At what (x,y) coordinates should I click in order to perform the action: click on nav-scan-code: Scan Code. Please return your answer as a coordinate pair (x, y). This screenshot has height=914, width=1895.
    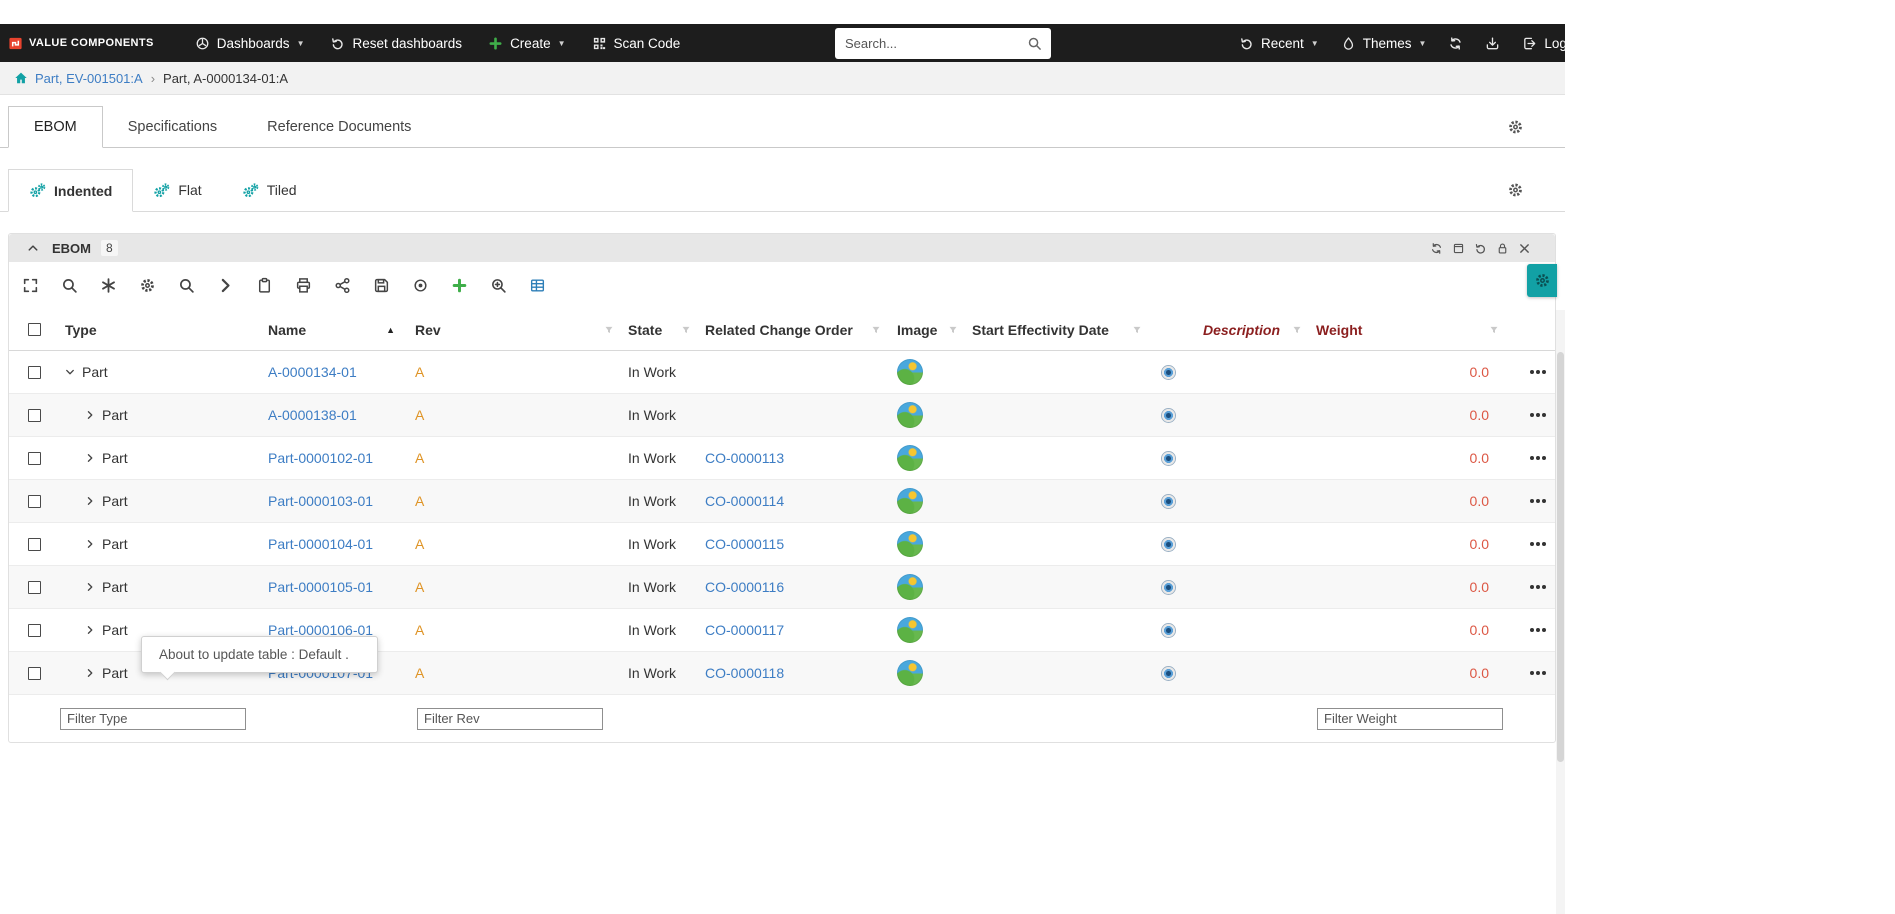
    Looking at the image, I should click on (636, 43).